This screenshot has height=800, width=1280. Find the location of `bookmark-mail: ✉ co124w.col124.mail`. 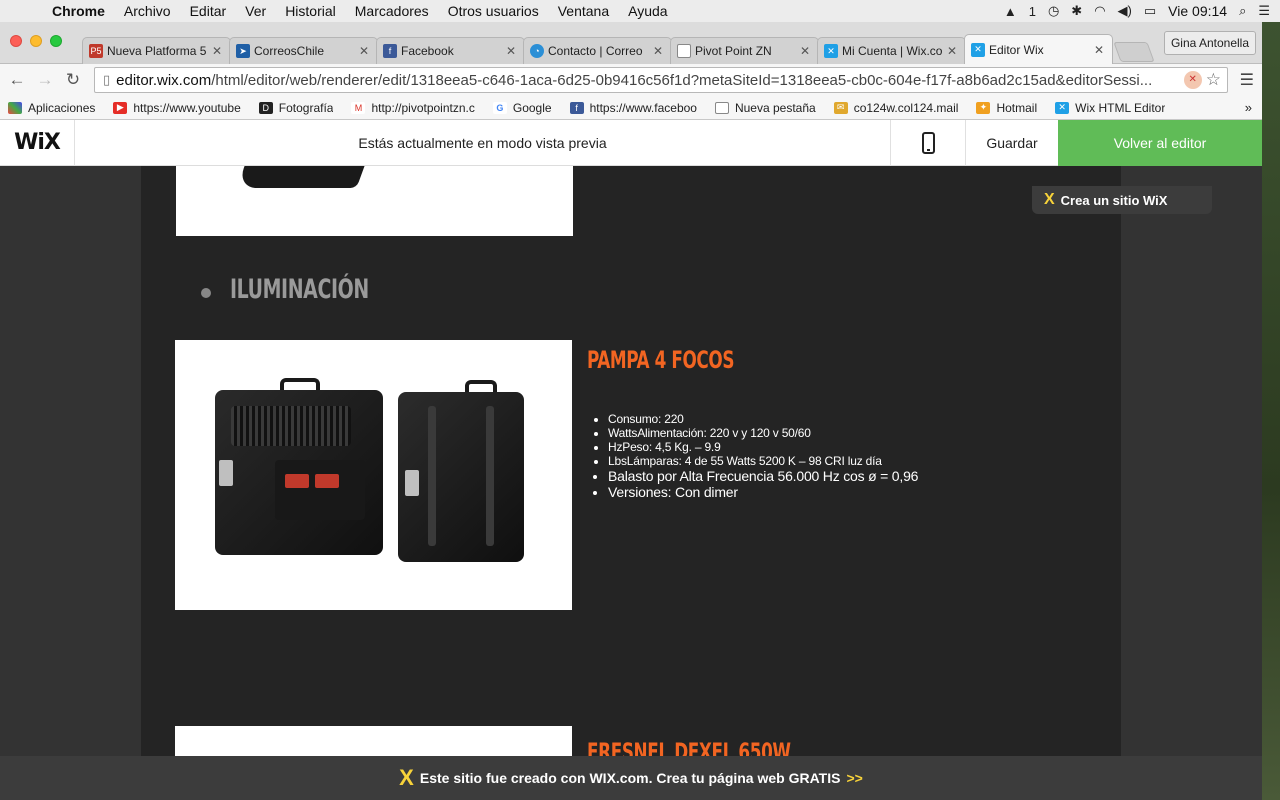

bookmark-mail: ✉ co124w.col124.mail is located at coordinates (895, 108).